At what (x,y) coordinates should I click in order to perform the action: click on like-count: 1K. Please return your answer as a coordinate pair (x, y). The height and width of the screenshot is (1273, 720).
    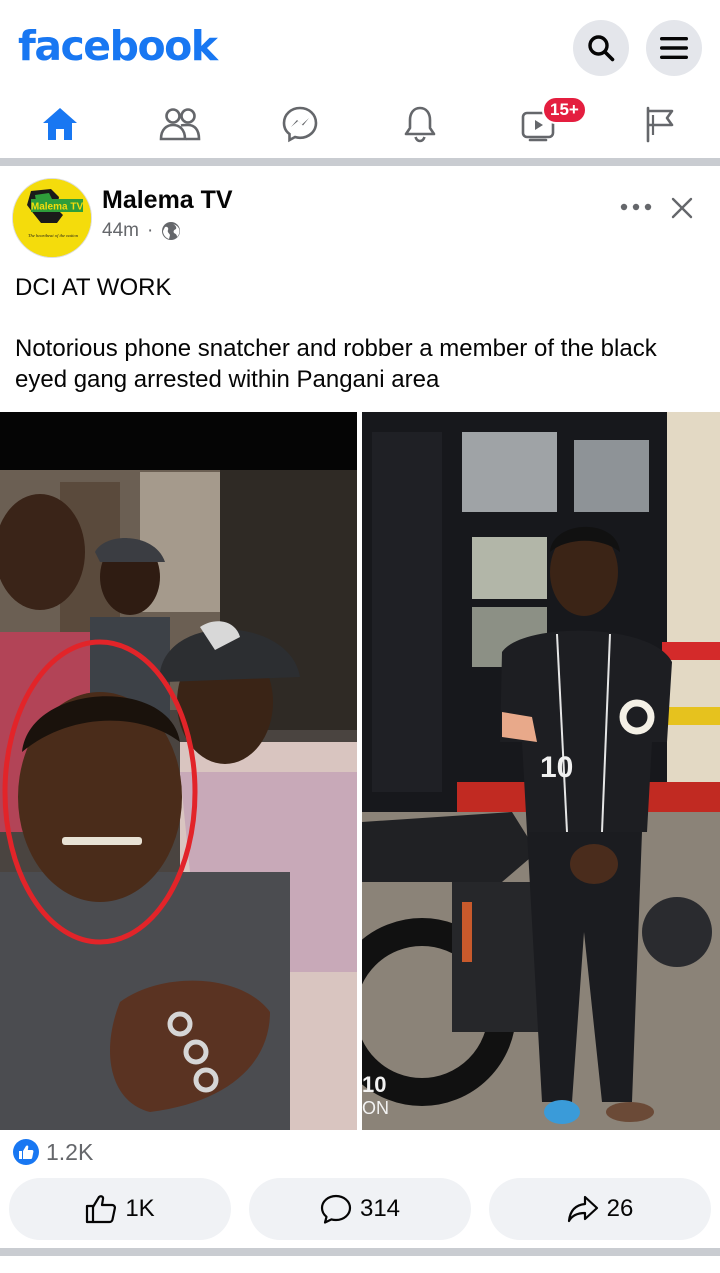
    Looking at the image, I should click on (140, 1208).